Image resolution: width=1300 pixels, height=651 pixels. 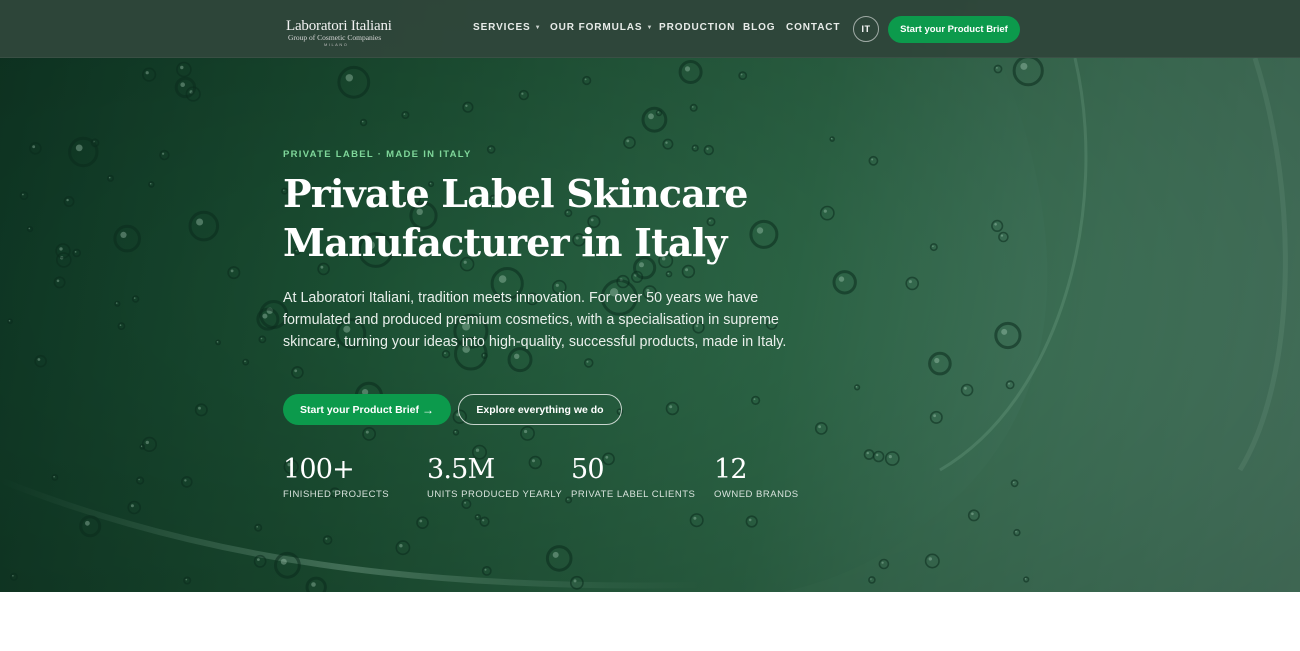 I want to click on nav-item-blog: BLOG, so click(x=759, y=27).